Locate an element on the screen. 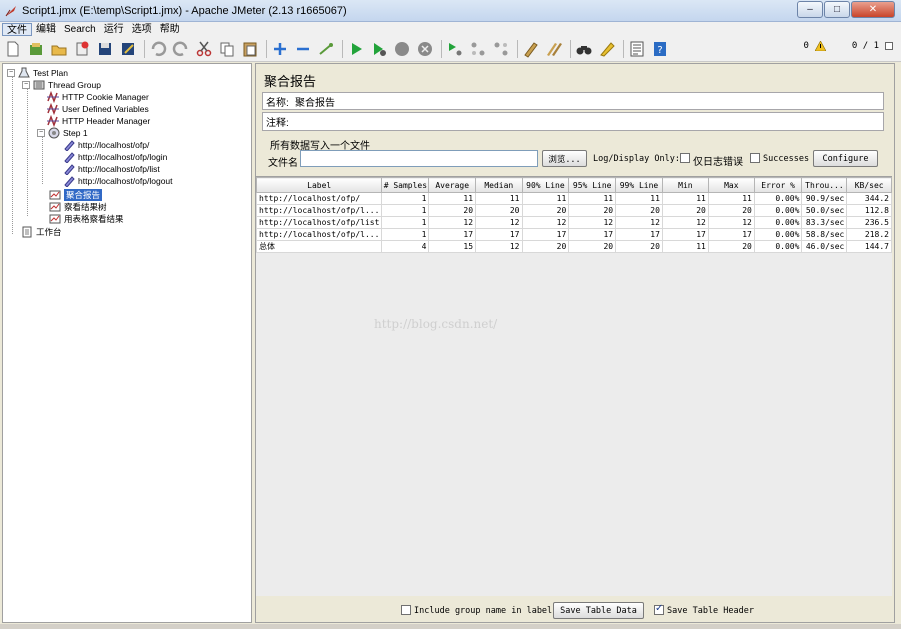  collapse-icon is located at coordinates (303, 49).